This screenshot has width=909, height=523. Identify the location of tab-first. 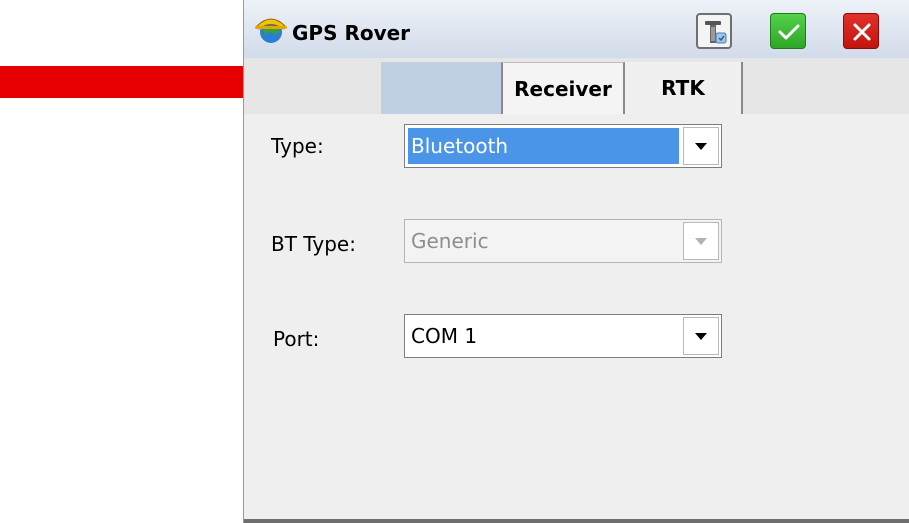
(441, 88).